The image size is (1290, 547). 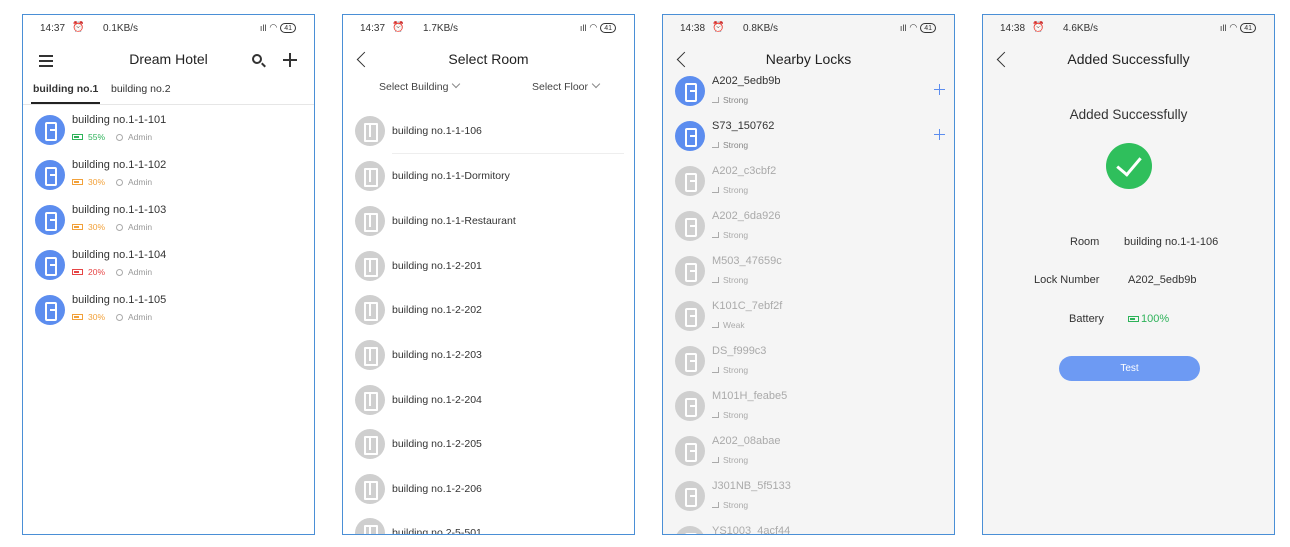 I want to click on list-item: building no.1-2-202, so click(x=488, y=310).